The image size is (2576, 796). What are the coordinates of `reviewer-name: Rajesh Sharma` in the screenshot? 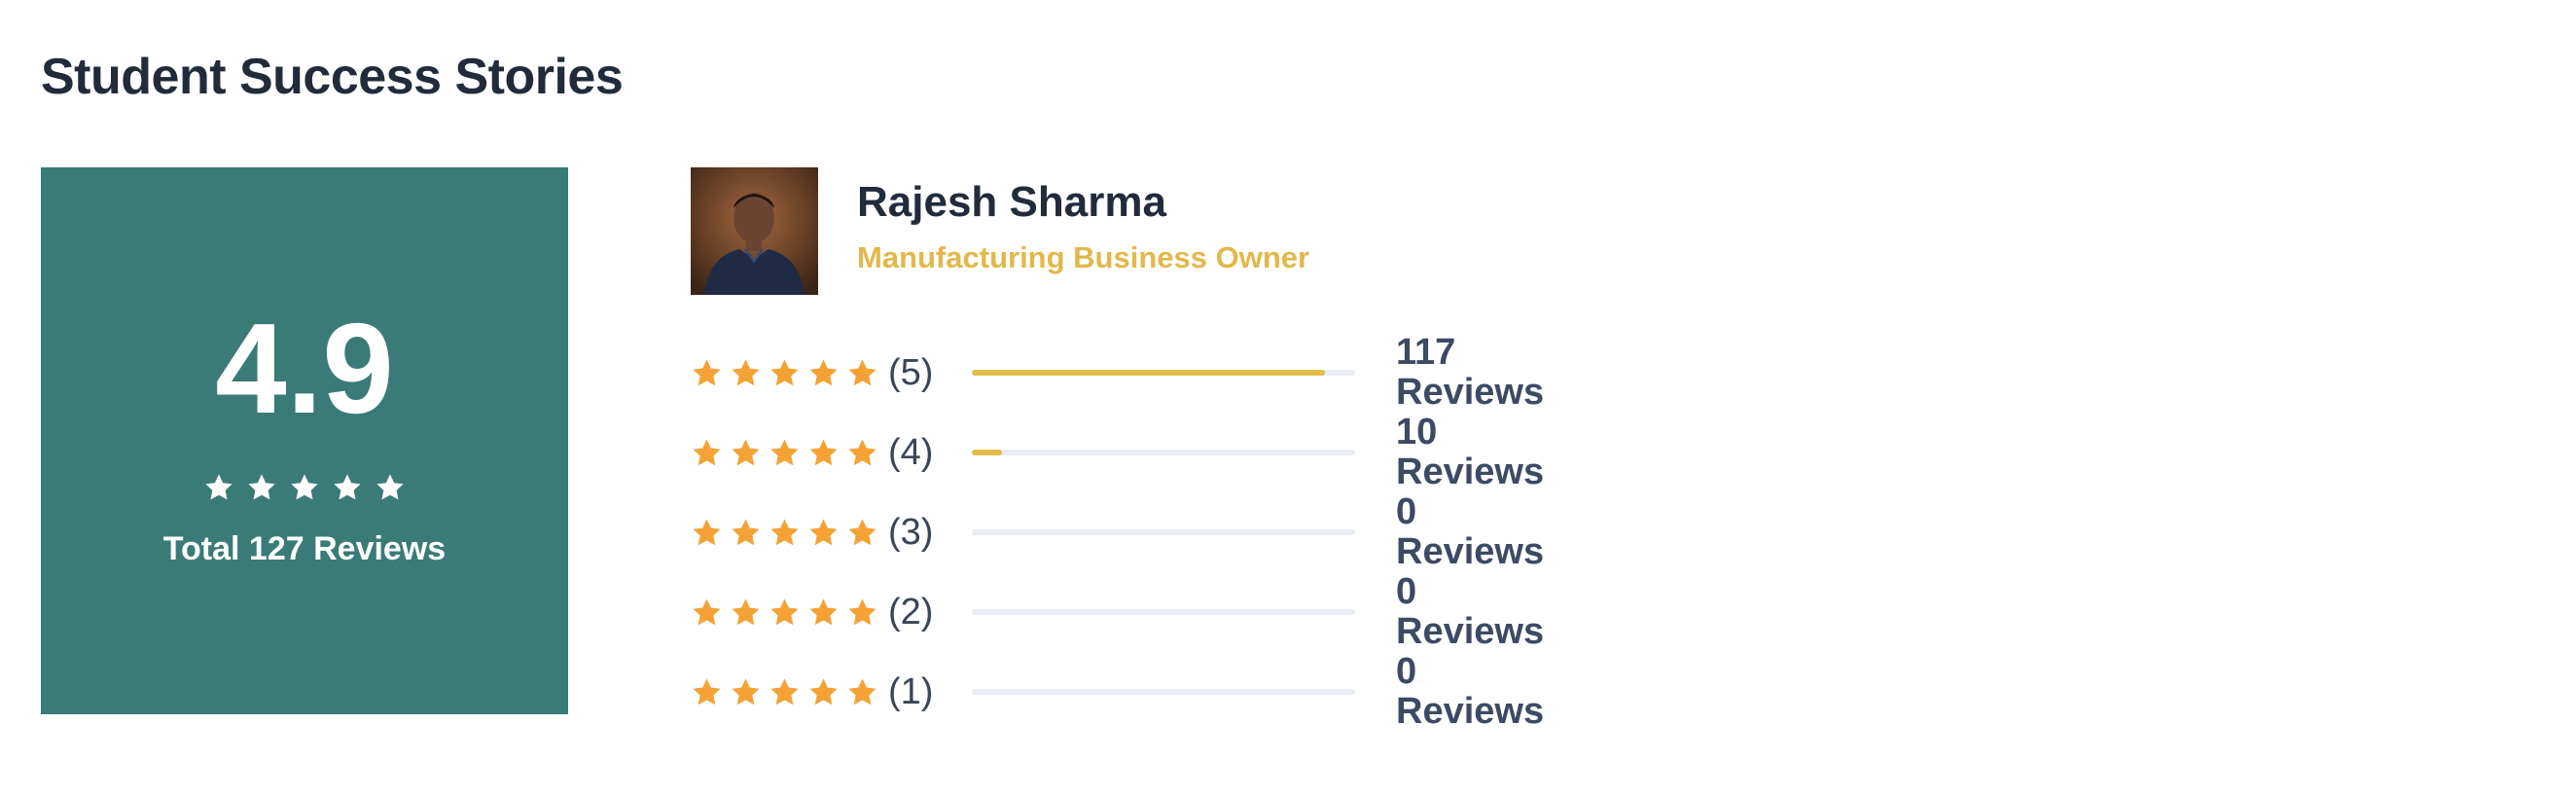 It's located at (1011, 202).